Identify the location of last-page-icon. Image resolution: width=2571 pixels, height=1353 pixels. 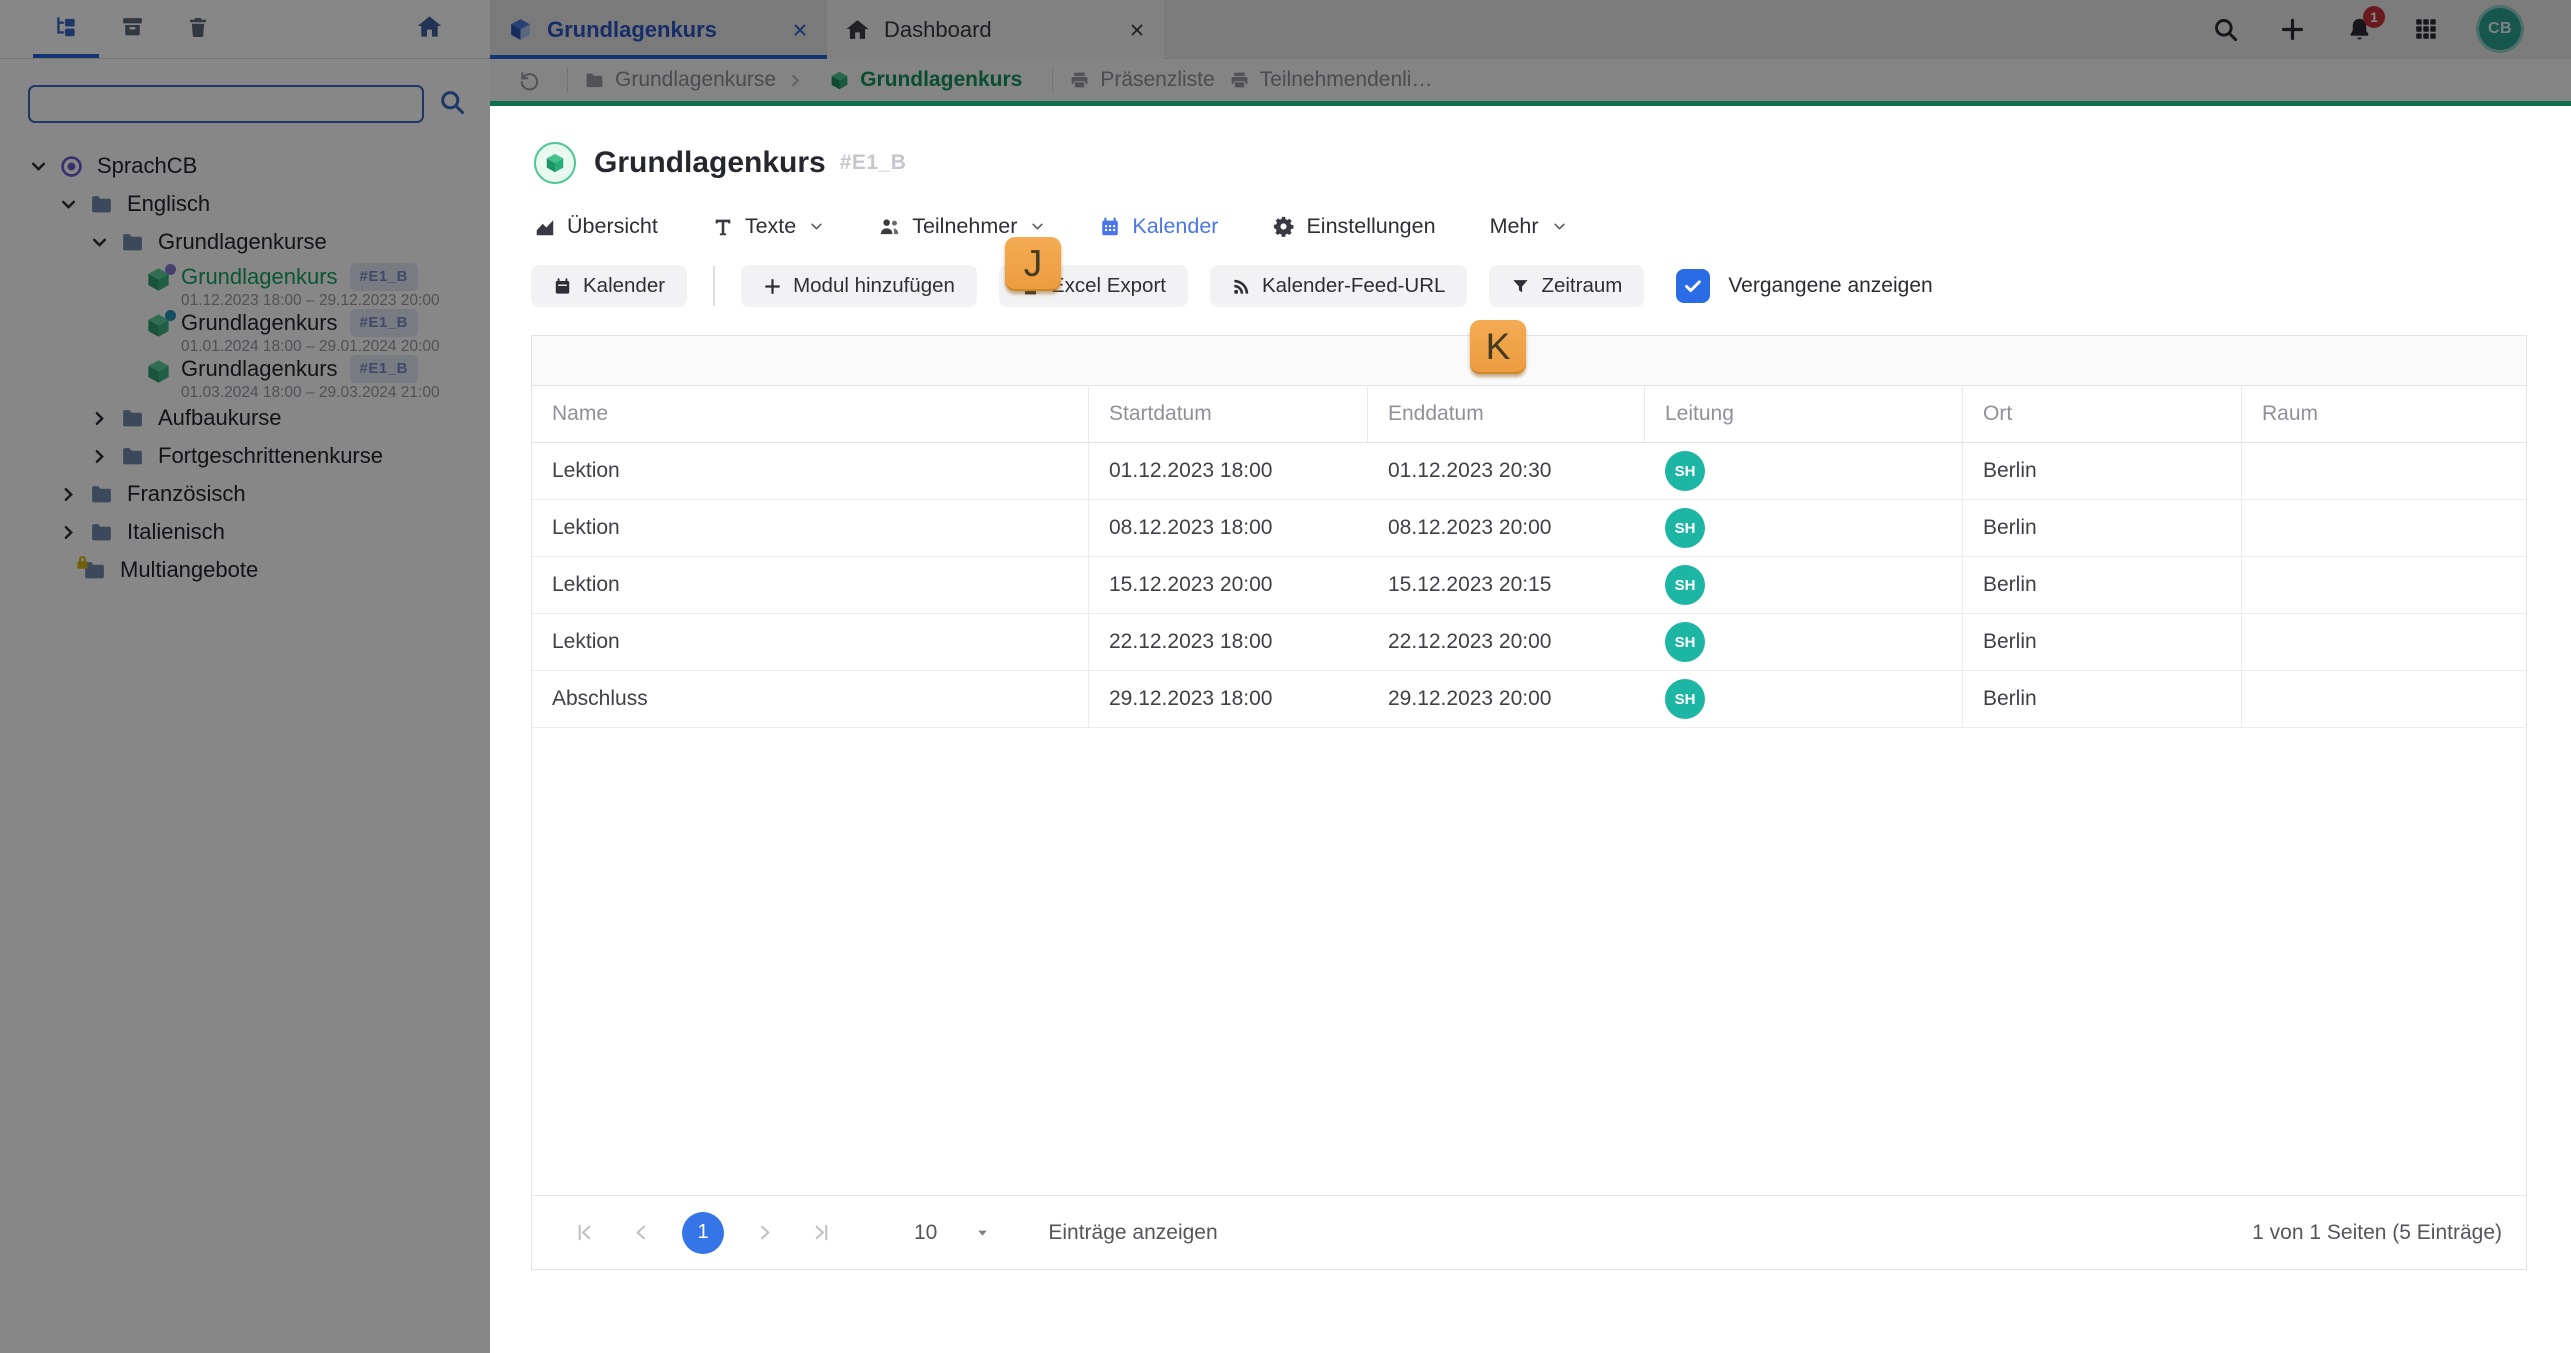
(821, 1232).